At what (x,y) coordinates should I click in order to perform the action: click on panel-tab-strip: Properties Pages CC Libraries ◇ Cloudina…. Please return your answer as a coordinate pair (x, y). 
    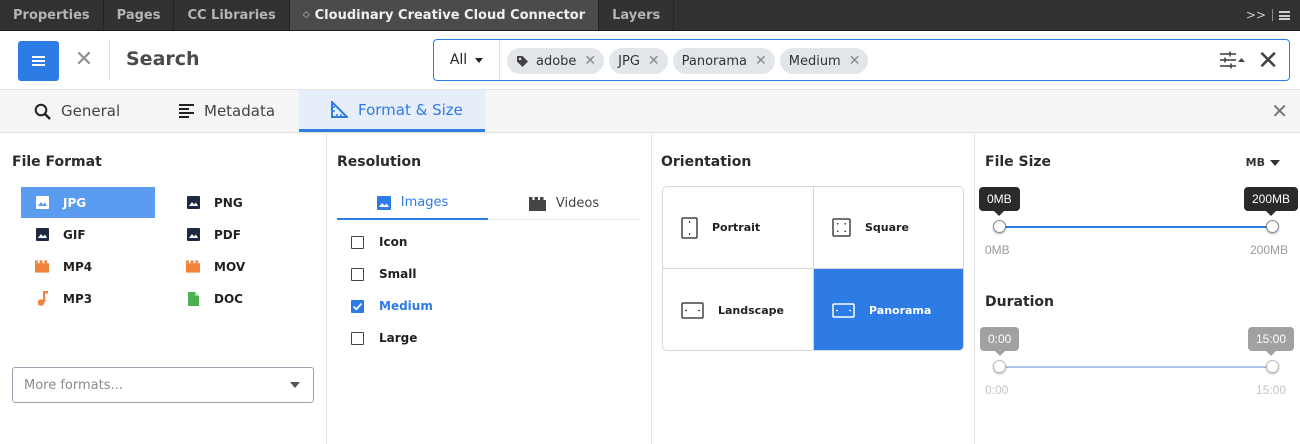
    Looking at the image, I should click on (650, 15).